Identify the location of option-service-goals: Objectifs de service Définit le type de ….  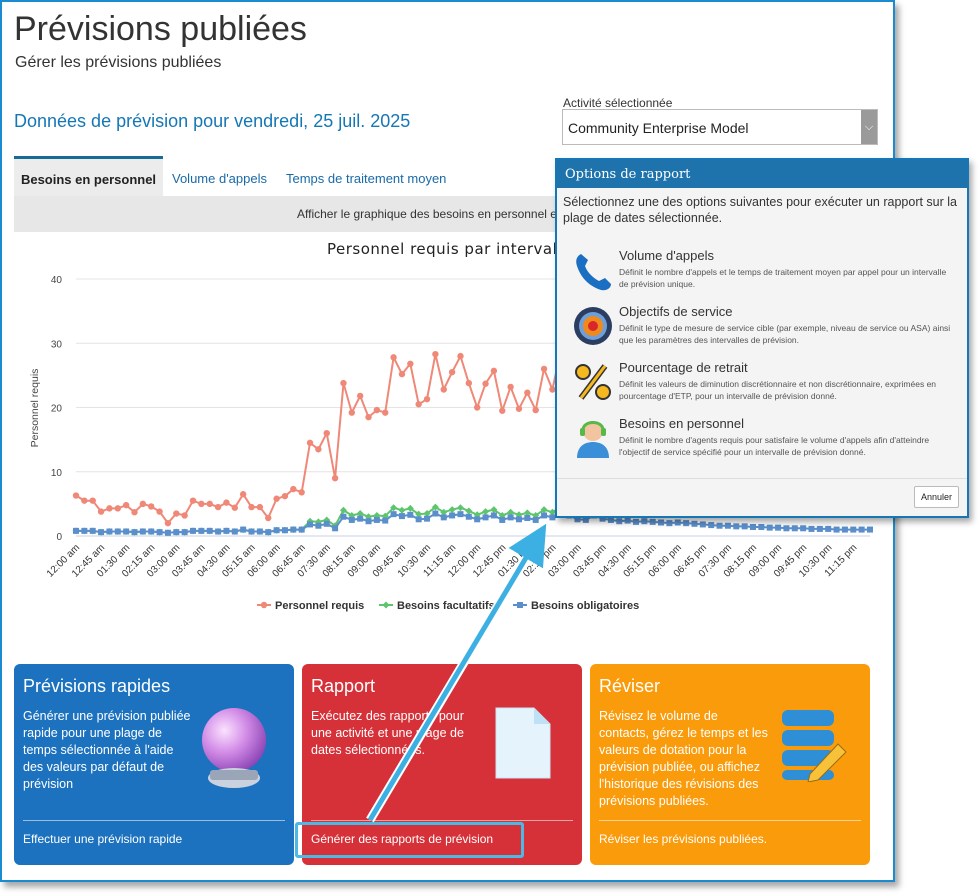
(763, 329).